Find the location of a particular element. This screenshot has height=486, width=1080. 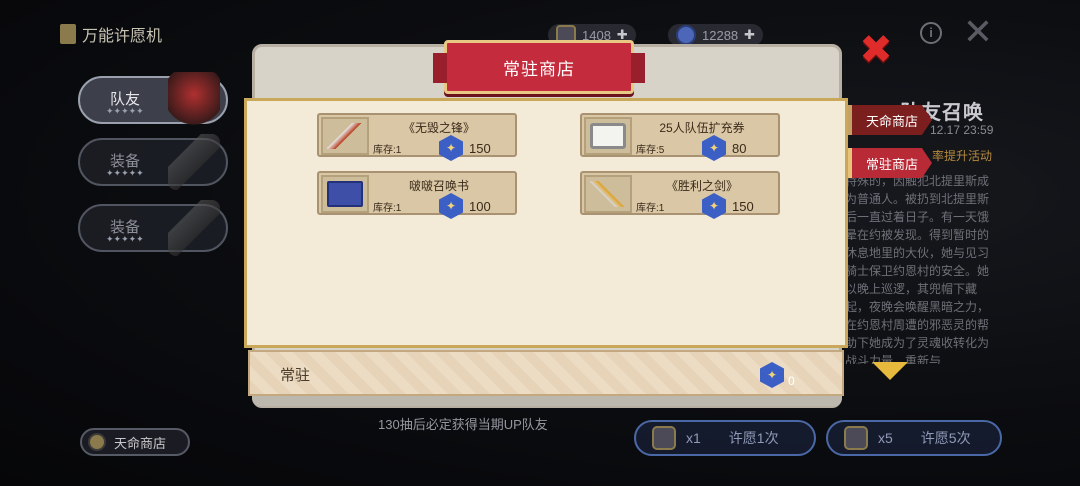

wish-five-label: 许愿5次 is located at coordinates (945, 438).